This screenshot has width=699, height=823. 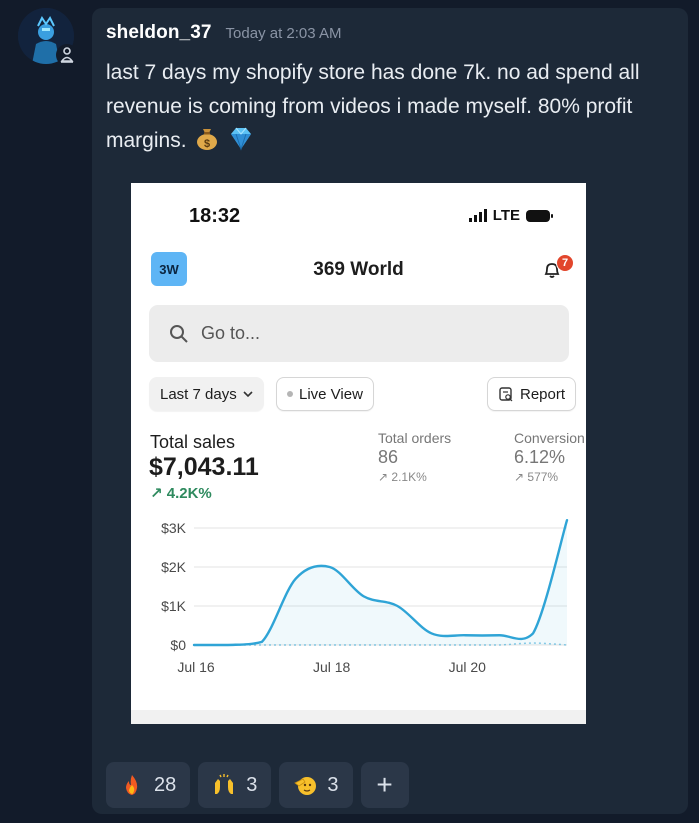 What do you see at coordinates (477, 215) in the screenshot?
I see `signal-icon` at bounding box center [477, 215].